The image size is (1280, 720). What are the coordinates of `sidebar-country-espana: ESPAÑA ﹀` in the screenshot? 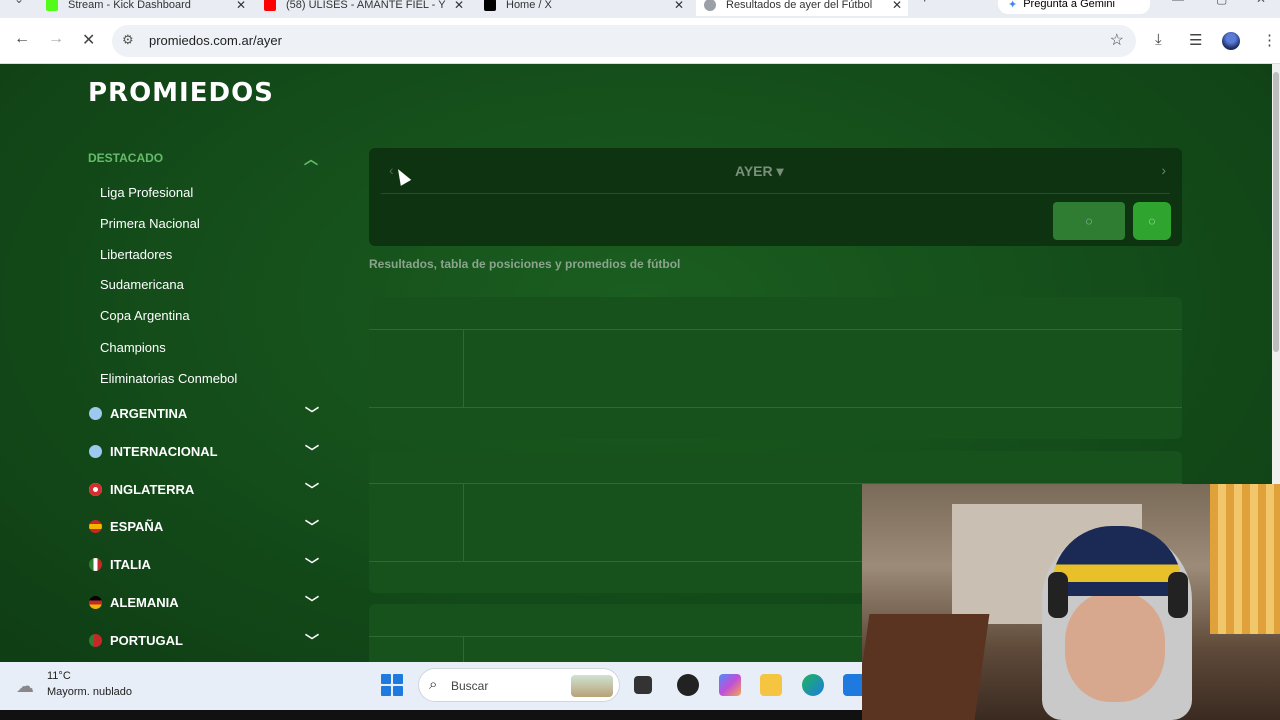 It's located at (204, 527).